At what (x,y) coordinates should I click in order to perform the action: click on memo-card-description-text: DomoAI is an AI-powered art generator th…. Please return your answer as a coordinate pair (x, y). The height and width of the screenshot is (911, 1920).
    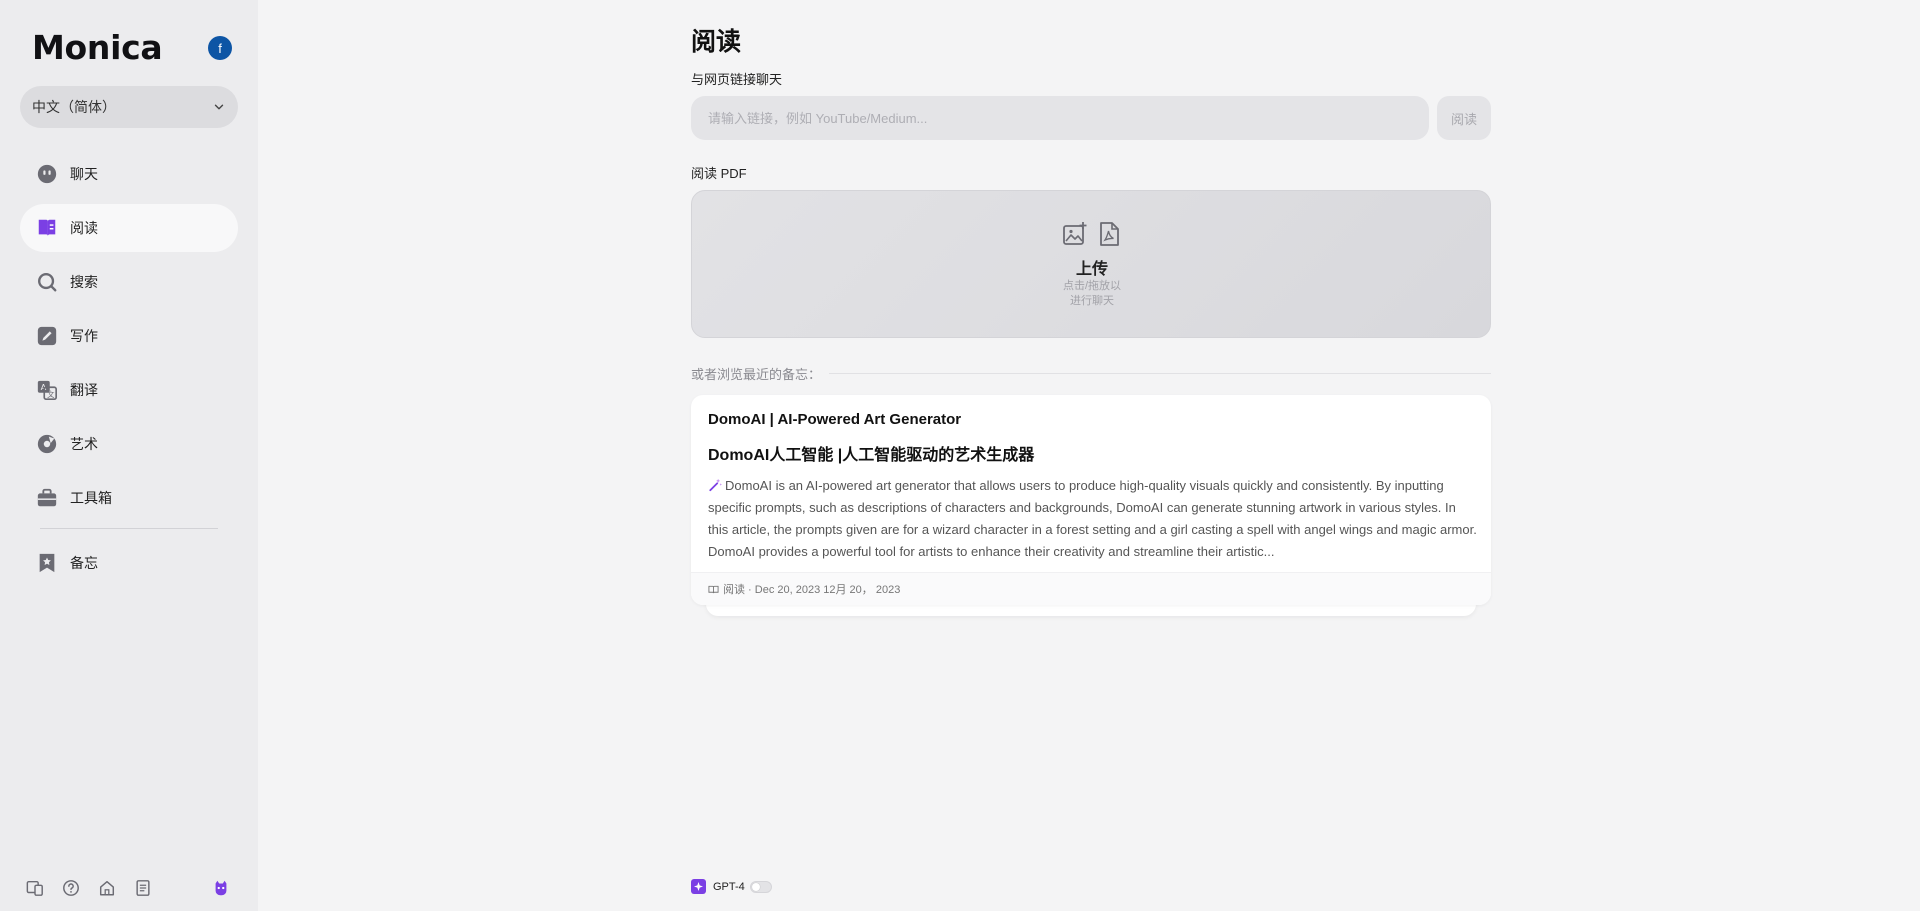
    Looking at the image, I should click on (1092, 518).